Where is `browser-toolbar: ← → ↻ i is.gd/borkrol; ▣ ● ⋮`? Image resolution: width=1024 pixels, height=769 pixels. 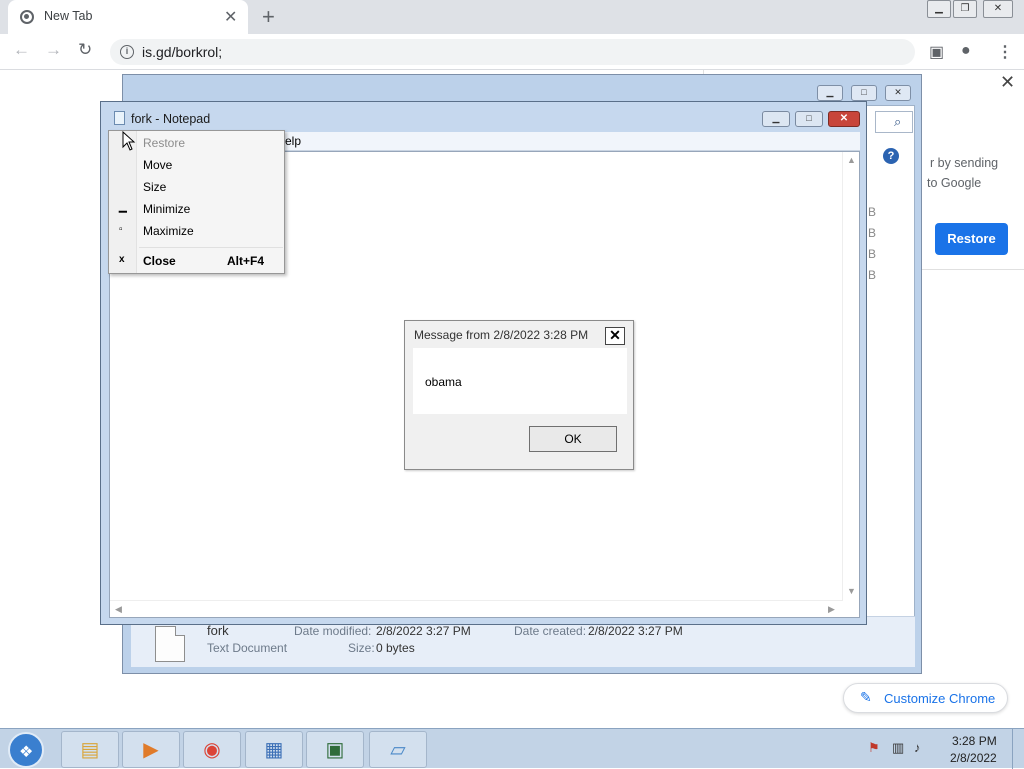
browser-toolbar: ← → ↻ i is.gd/borkrol; ▣ ● ⋮ is located at coordinates (512, 52).